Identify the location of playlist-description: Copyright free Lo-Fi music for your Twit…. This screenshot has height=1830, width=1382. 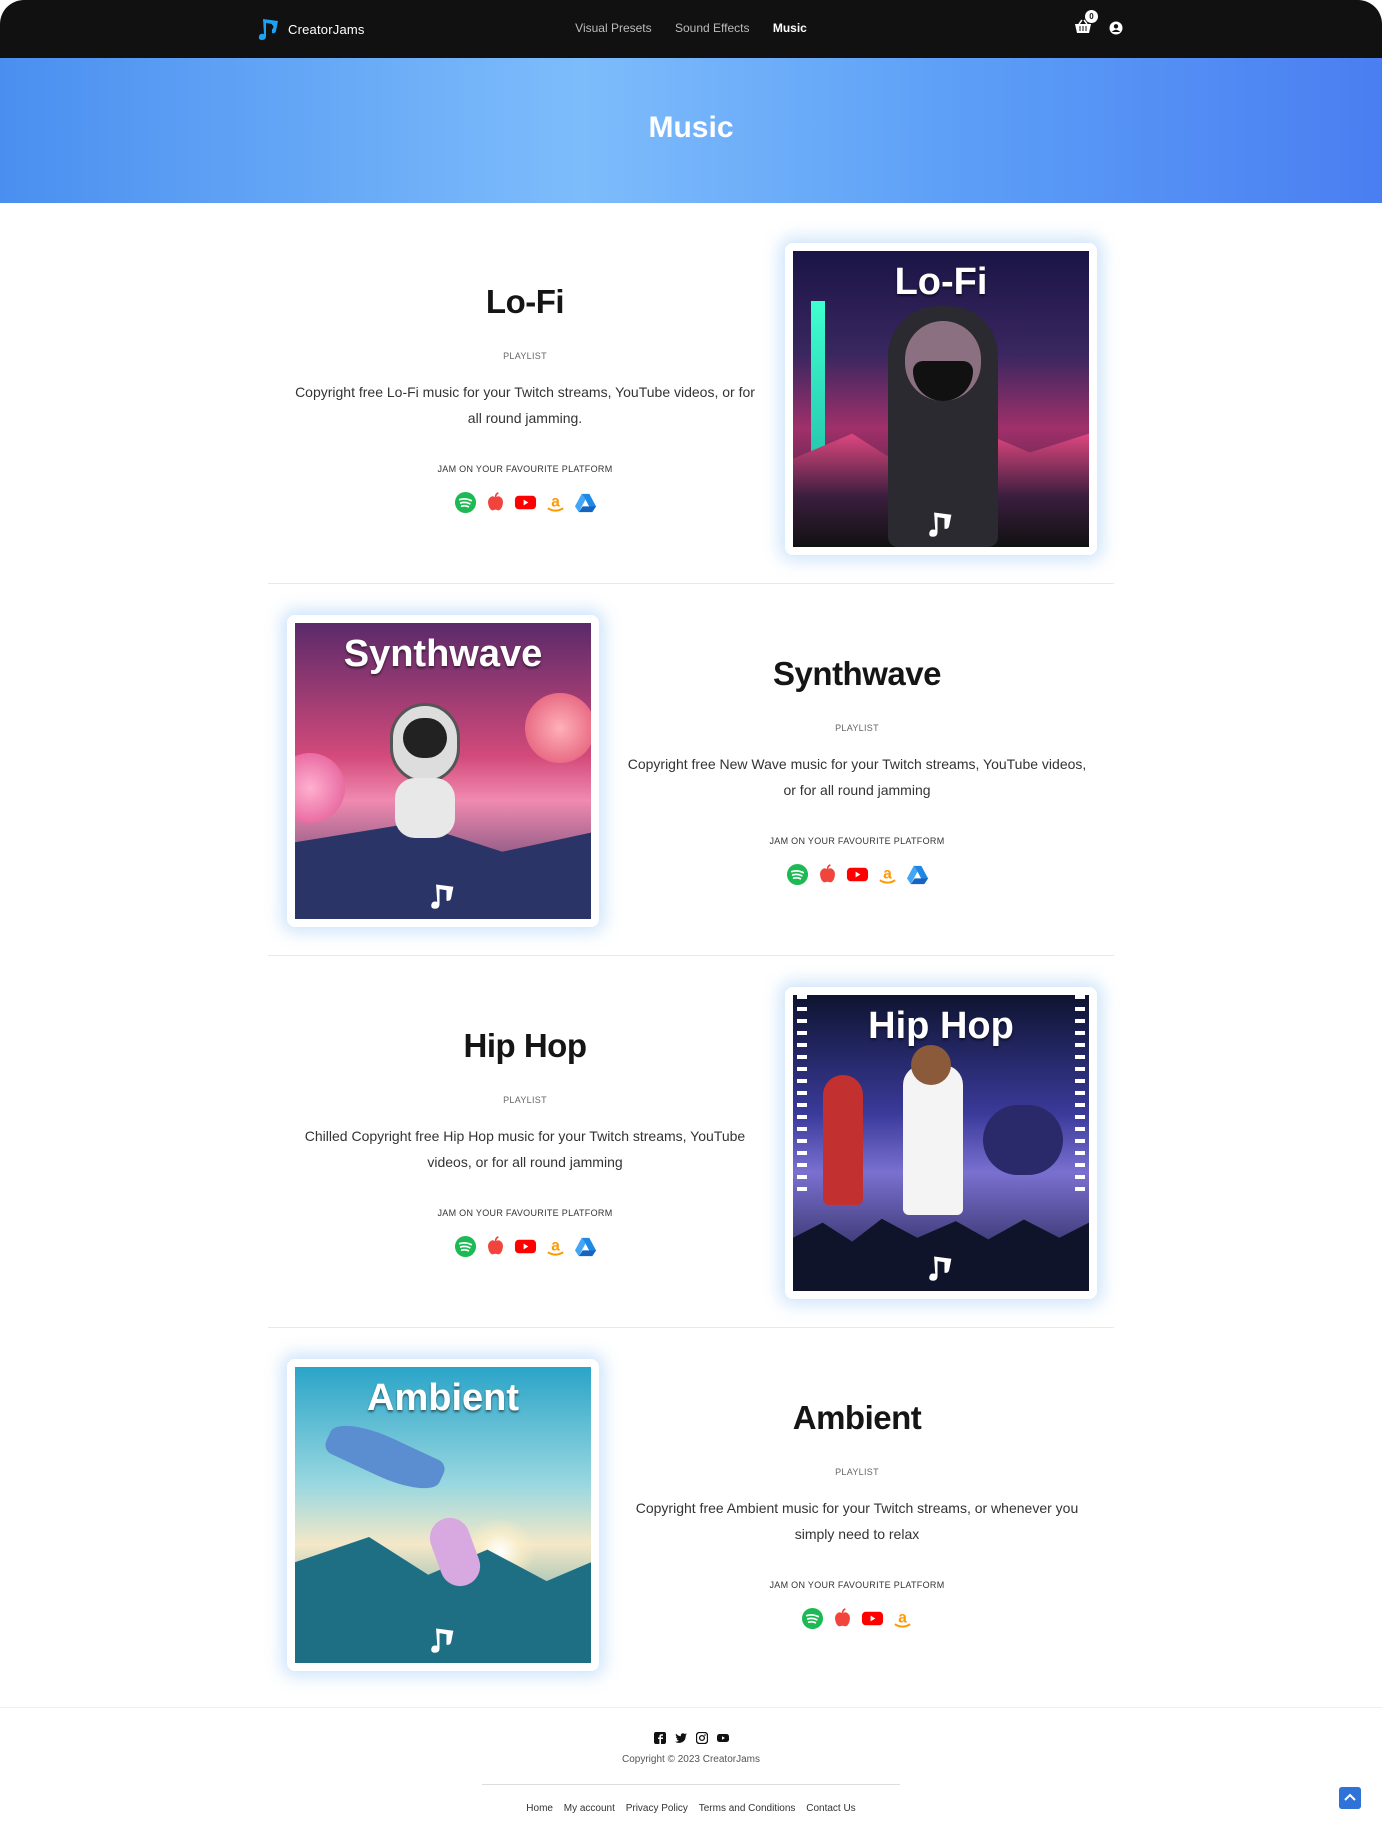
(525, 405).